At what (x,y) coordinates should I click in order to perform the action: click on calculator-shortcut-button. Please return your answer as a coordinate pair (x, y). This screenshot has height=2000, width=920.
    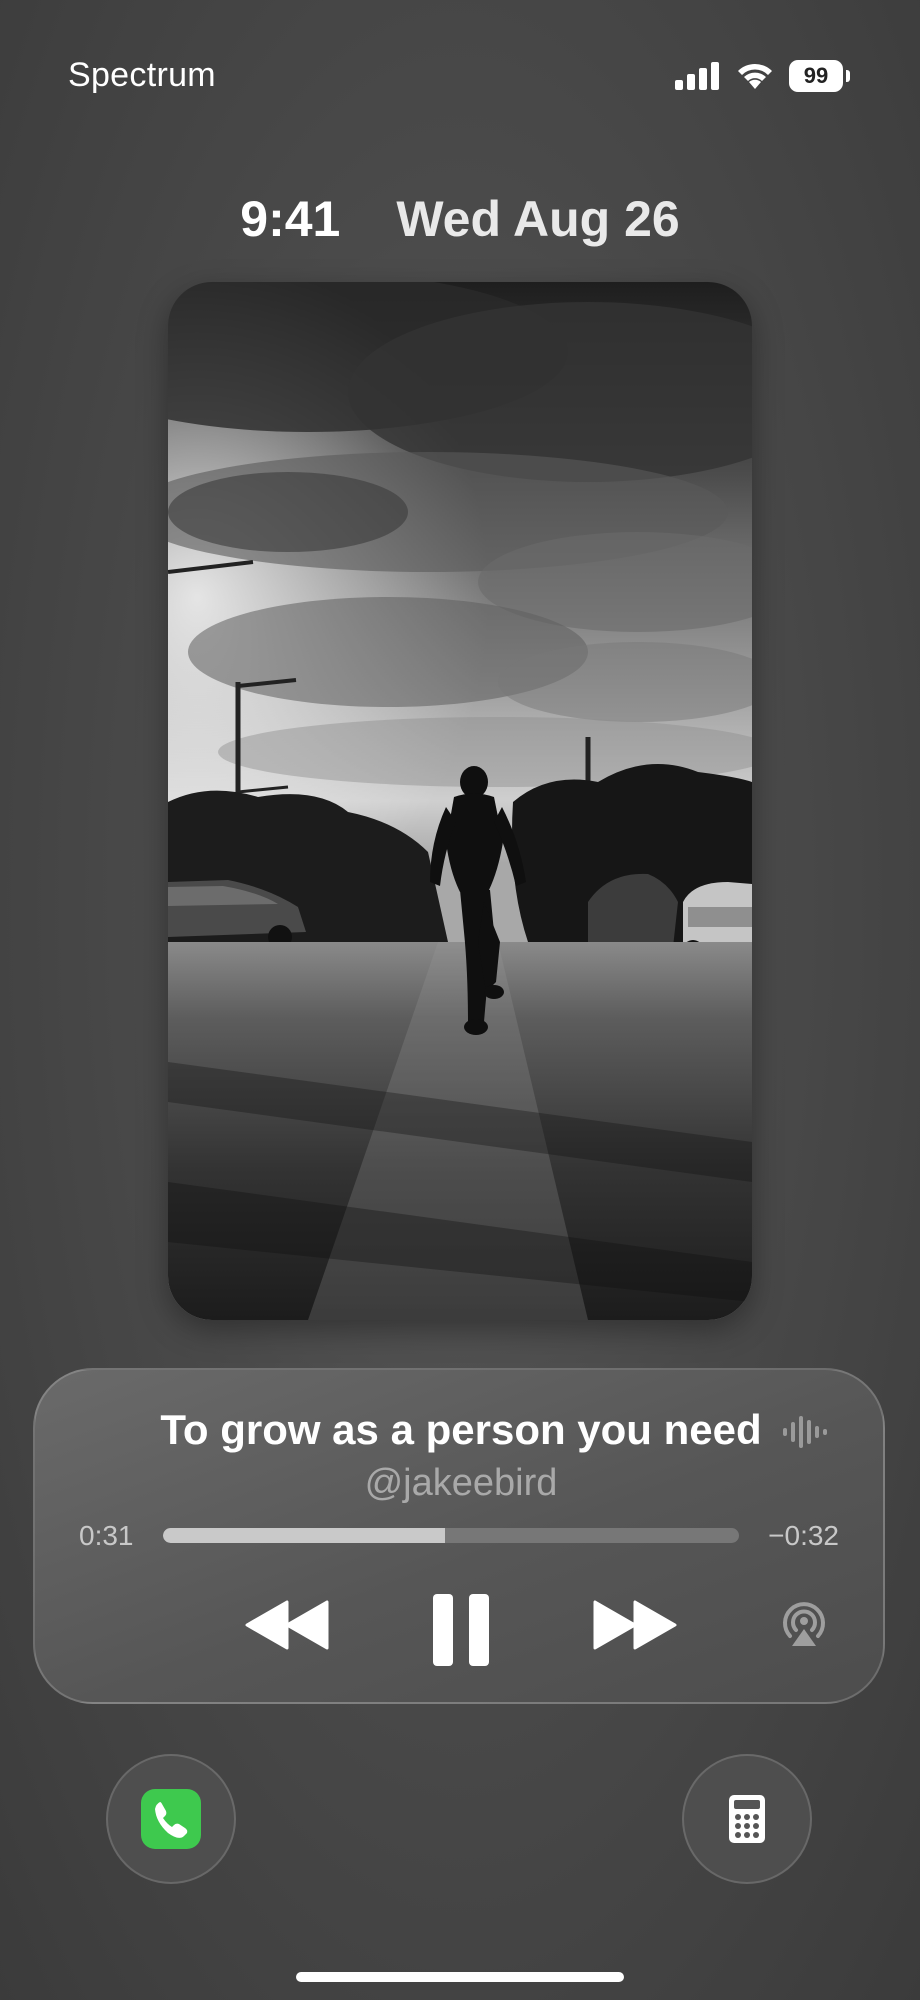
    Looking at the image, I should click on (747, 1819).